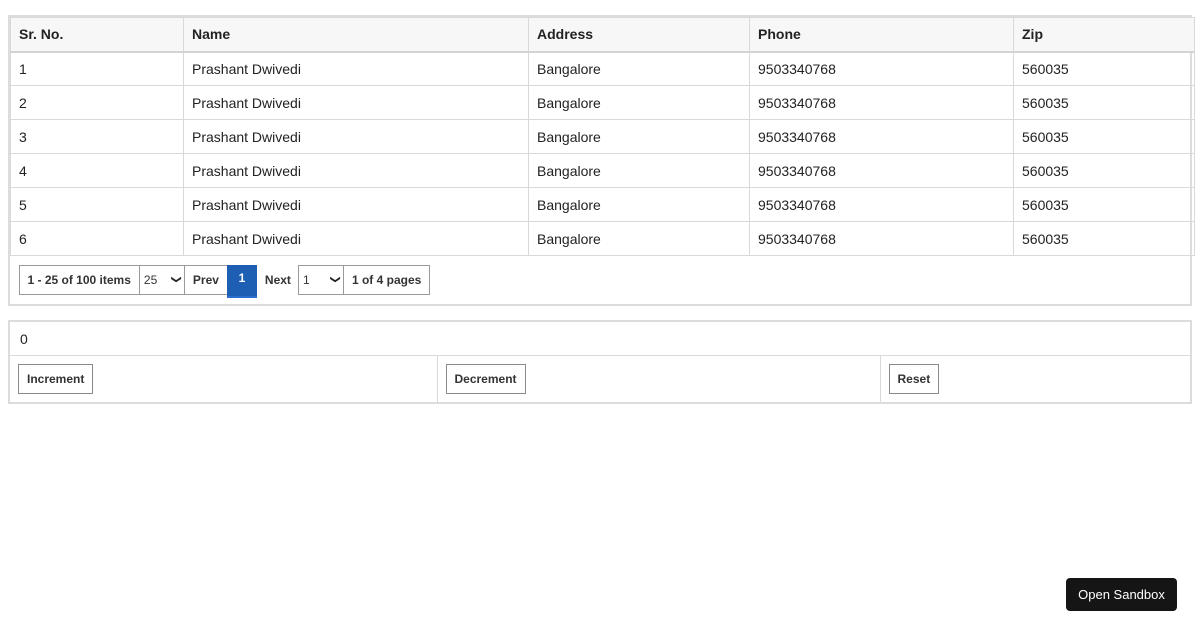 The image size is (1200, 630). What do you see at coordinates (97, 238) in the screenshot?
I see `cell-sr-no: 6` at bounding box center [97, 238].